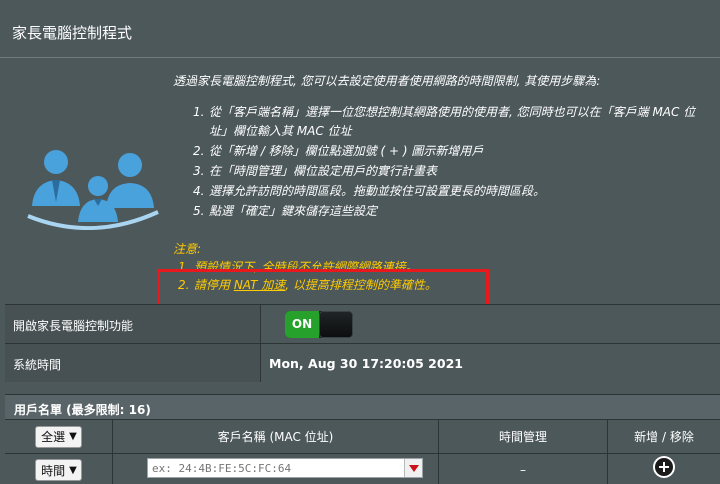  I want to click on note-item: 1. 預設情況下, 全時段不允許網際網路連接。, so click(445, 267).